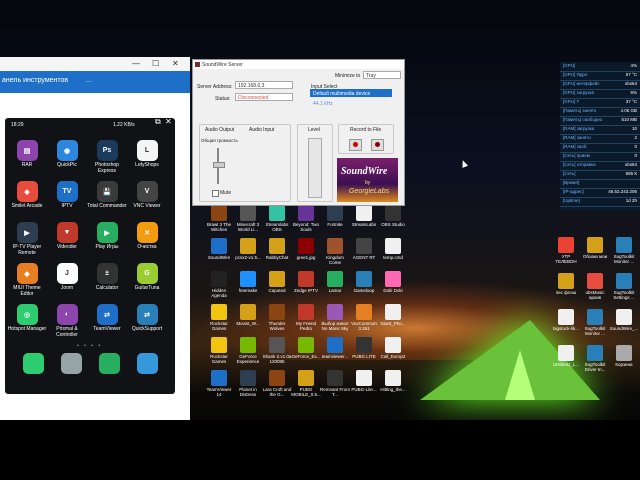 This screenshot has width=640, height=480. I want to click on phone-app-13: J Joom, so click(67, 277).